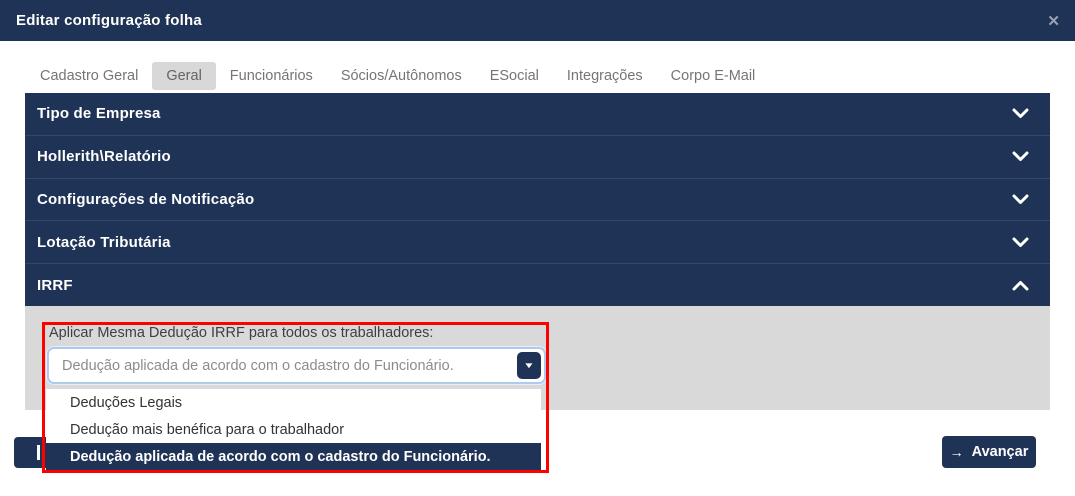 The width and height of the screenshot is (1075, 496). I want to click on modal-title: Editar configuração folha, so click(109, 20).